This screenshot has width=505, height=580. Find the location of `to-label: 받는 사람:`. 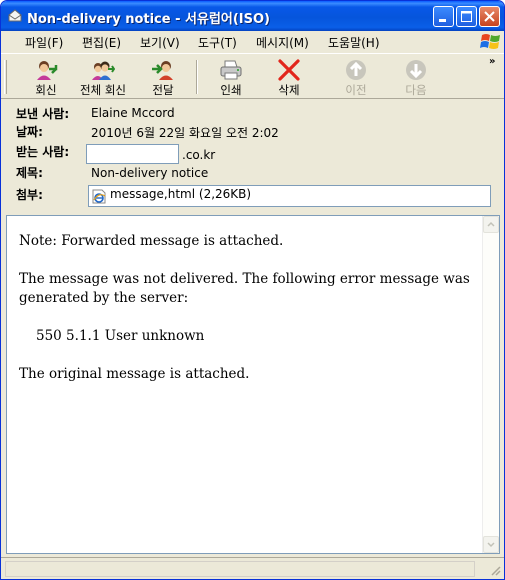

to-label: 받는 사람: is located at coordinates (43, 152).